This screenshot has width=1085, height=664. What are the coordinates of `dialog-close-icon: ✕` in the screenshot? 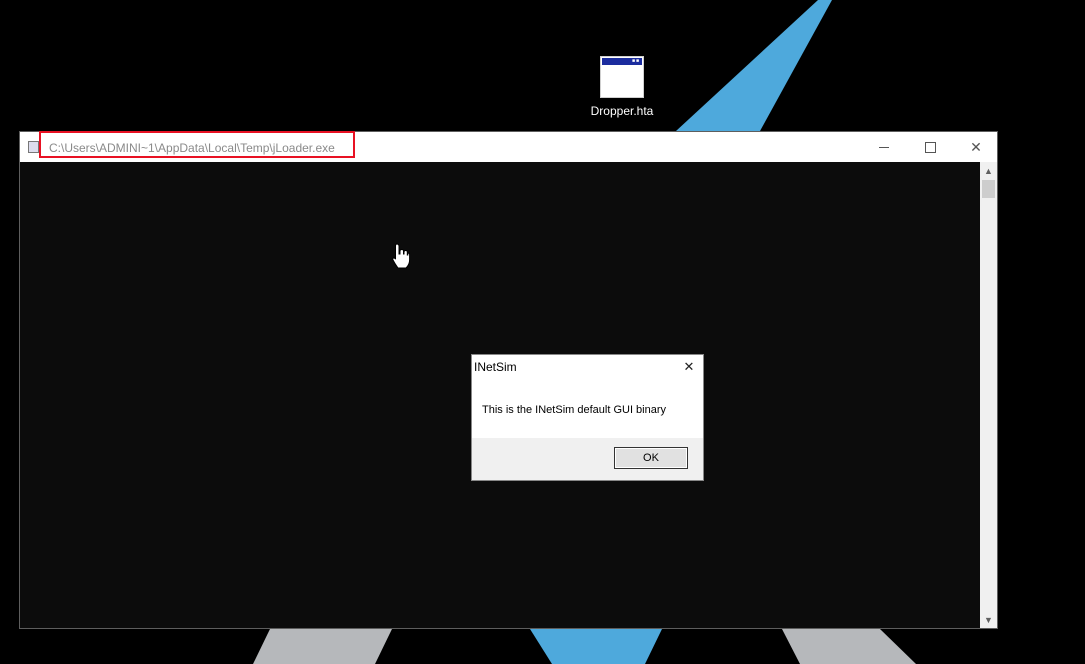 It's located at (689, 367).